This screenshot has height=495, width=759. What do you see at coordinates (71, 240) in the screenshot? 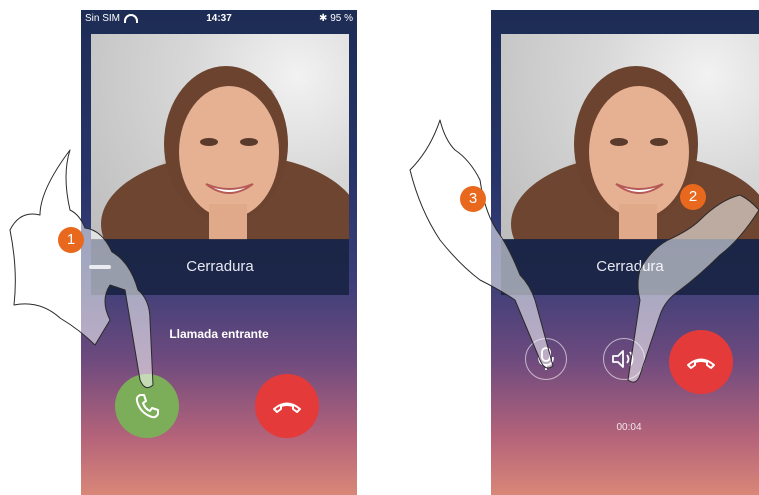
I see `step-callout-1: 1` at bounding box center [71, 240].